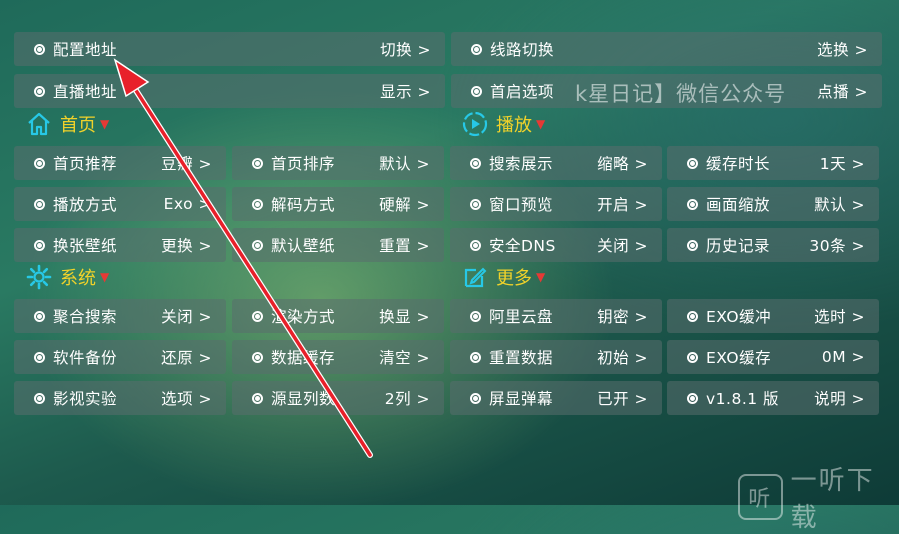 Image resolution: width=899 pixels, height=534 pixels. I want to click on setting-option: 阿里云盘 钥密, so click(556, 316).